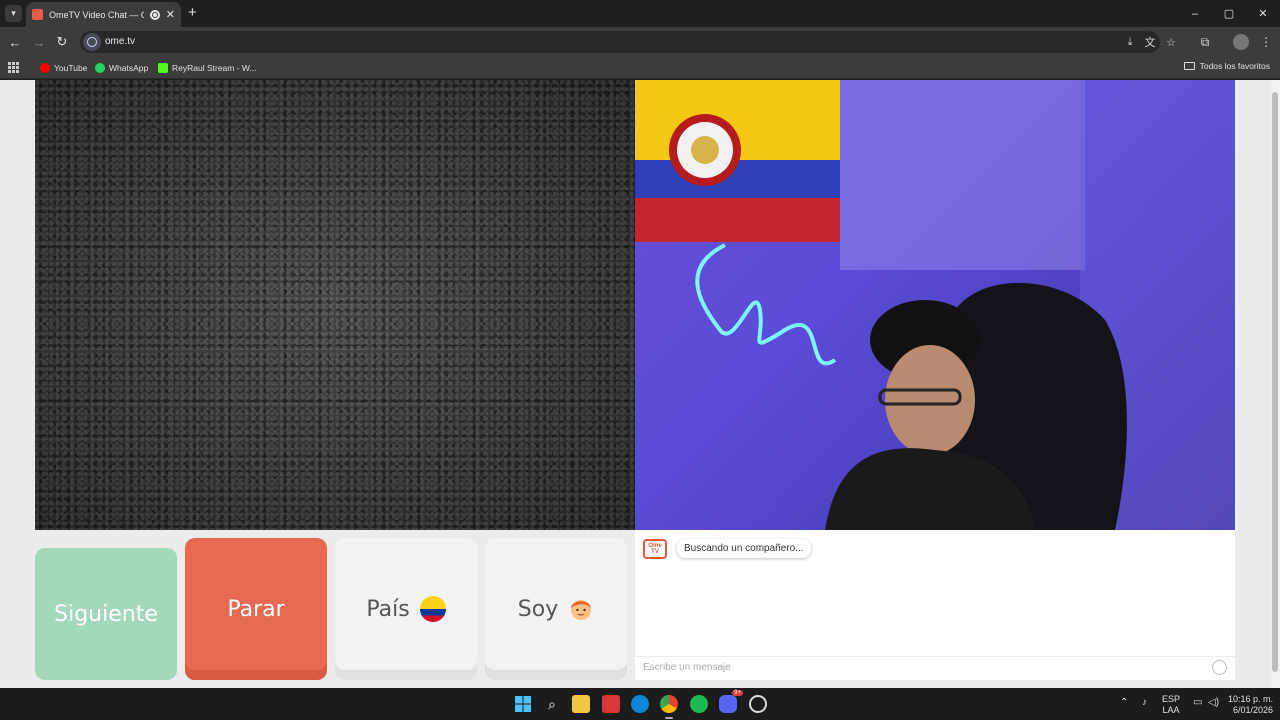  I want to click on spotify-icon, so click(699, 704).